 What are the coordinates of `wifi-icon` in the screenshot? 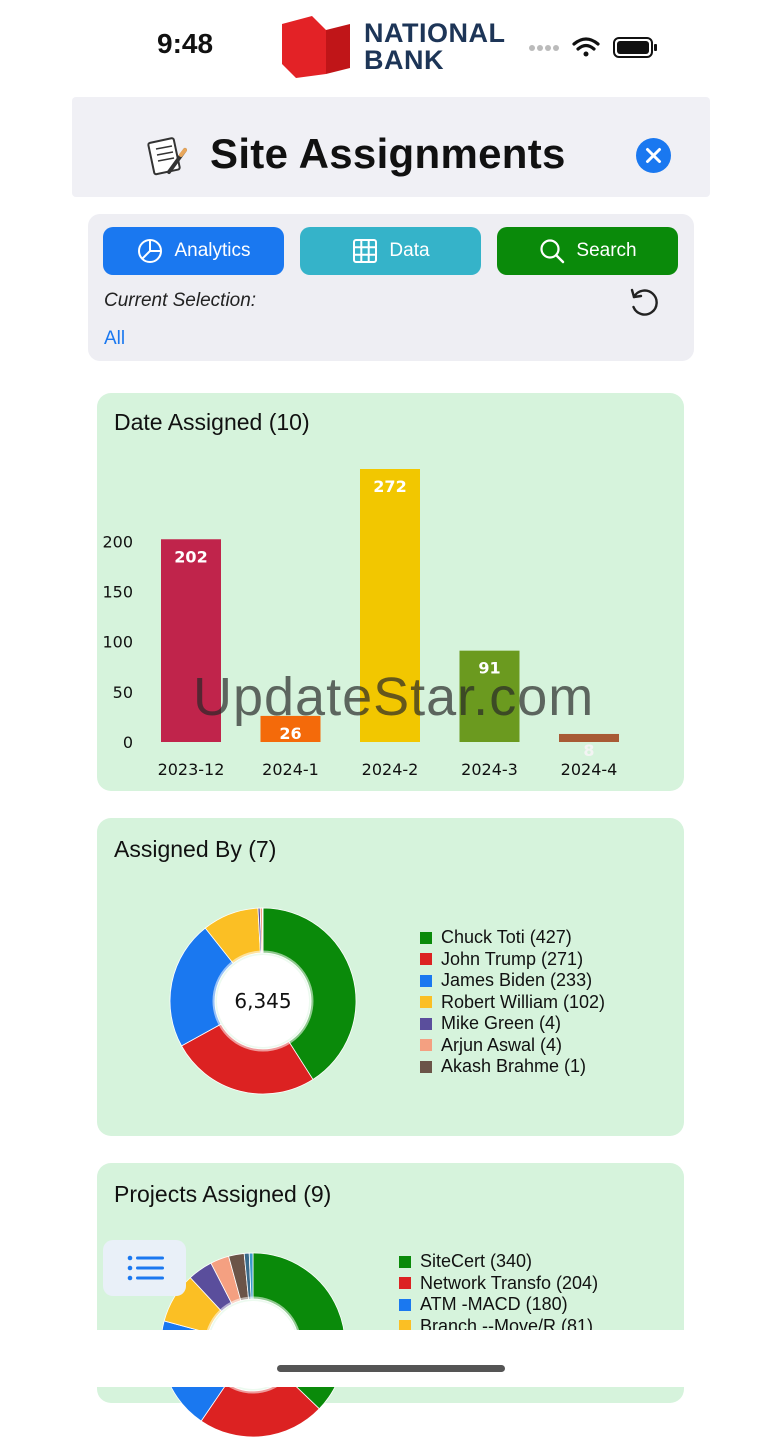 It's located at (586, 47).